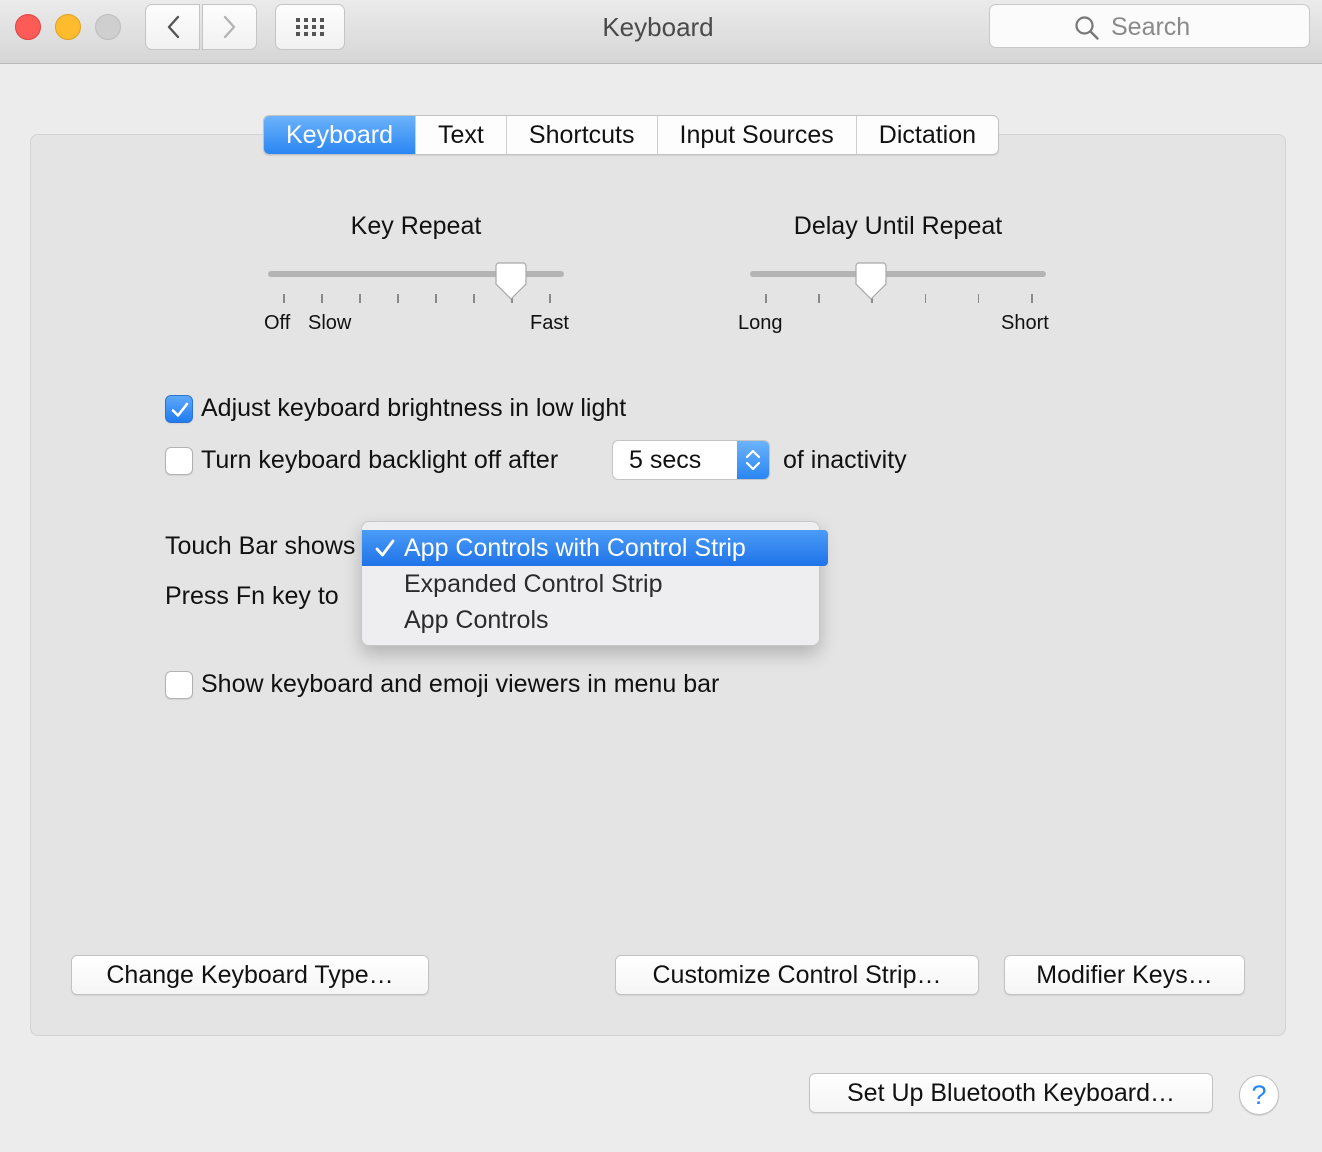 This screenshot has height=1152, width=1322. What do you see at coordinates (380, 460) in the screenshot?
I see `backlight-off-label: Turn keyboard backlight off after` at bounding box center [380, 460].